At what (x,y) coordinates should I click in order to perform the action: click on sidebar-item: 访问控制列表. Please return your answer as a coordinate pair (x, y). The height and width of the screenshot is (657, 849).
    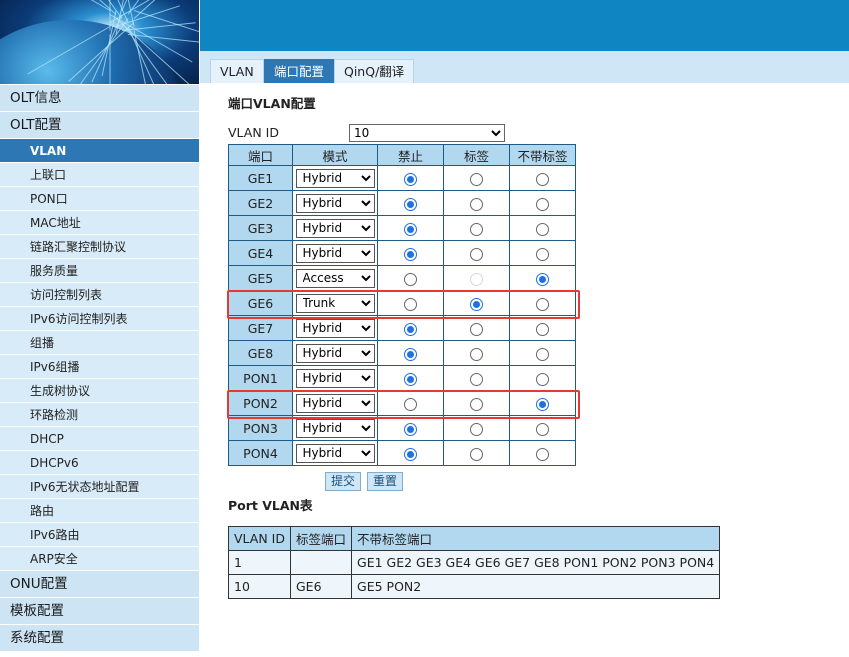
    Looking at the image, I should click on (99, 295).